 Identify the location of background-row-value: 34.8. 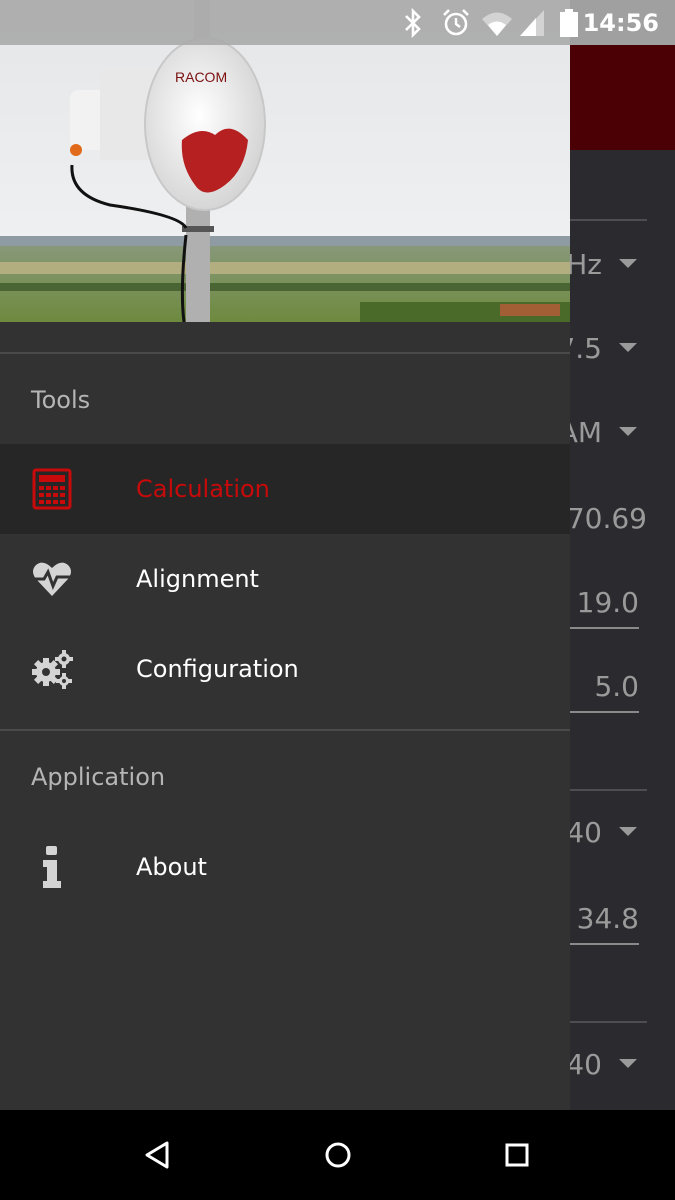
(607, 918).